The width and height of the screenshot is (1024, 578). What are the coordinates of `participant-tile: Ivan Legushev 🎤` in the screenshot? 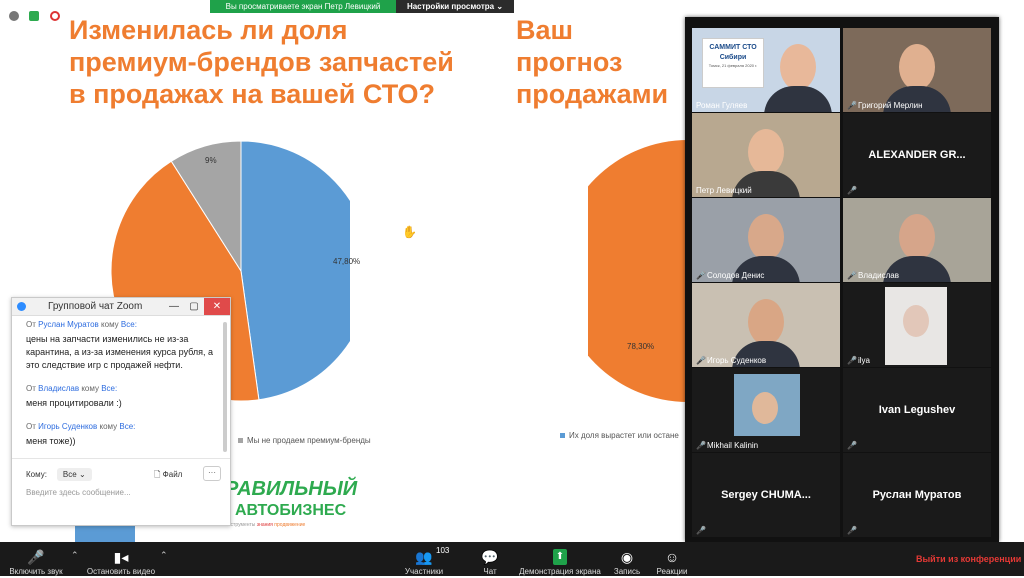 It's located at (917, 410).